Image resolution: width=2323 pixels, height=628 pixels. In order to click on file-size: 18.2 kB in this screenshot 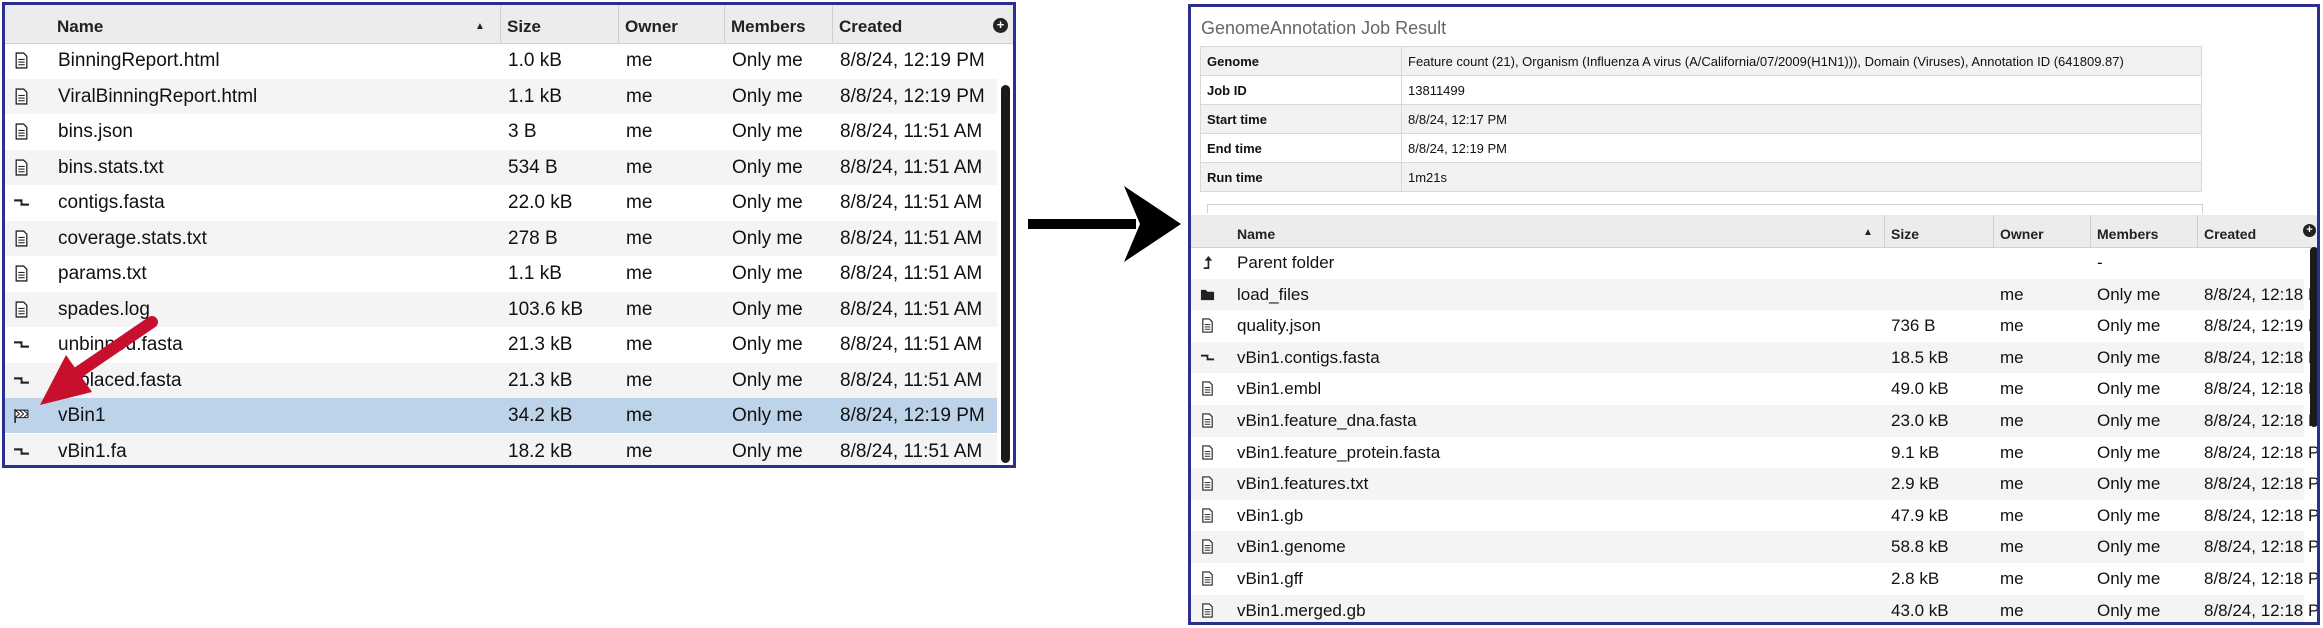, I will do `click(540, 451)`.